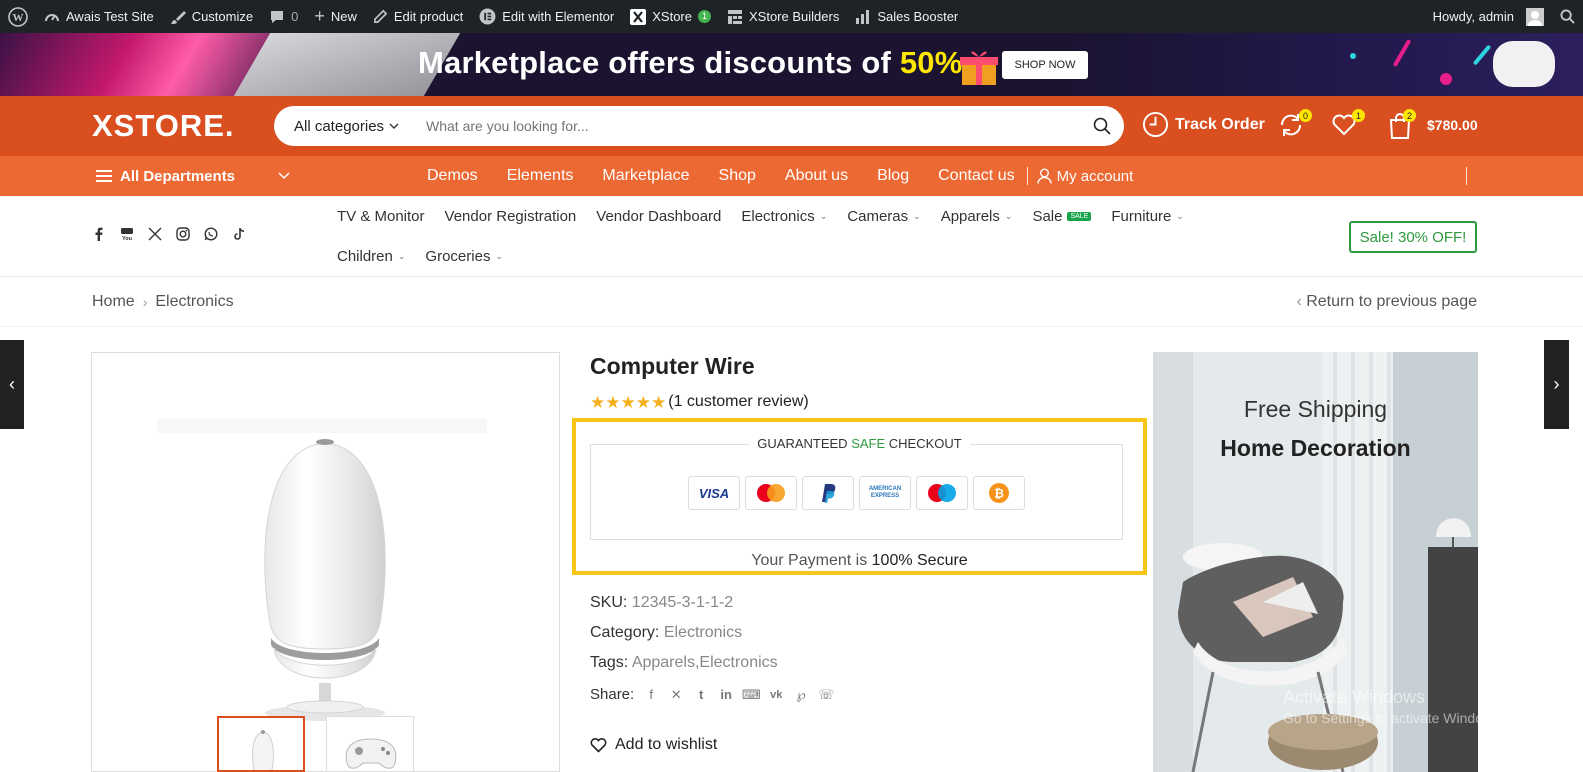  I want to click on wishlist-button: 1, so click(1348, 126).